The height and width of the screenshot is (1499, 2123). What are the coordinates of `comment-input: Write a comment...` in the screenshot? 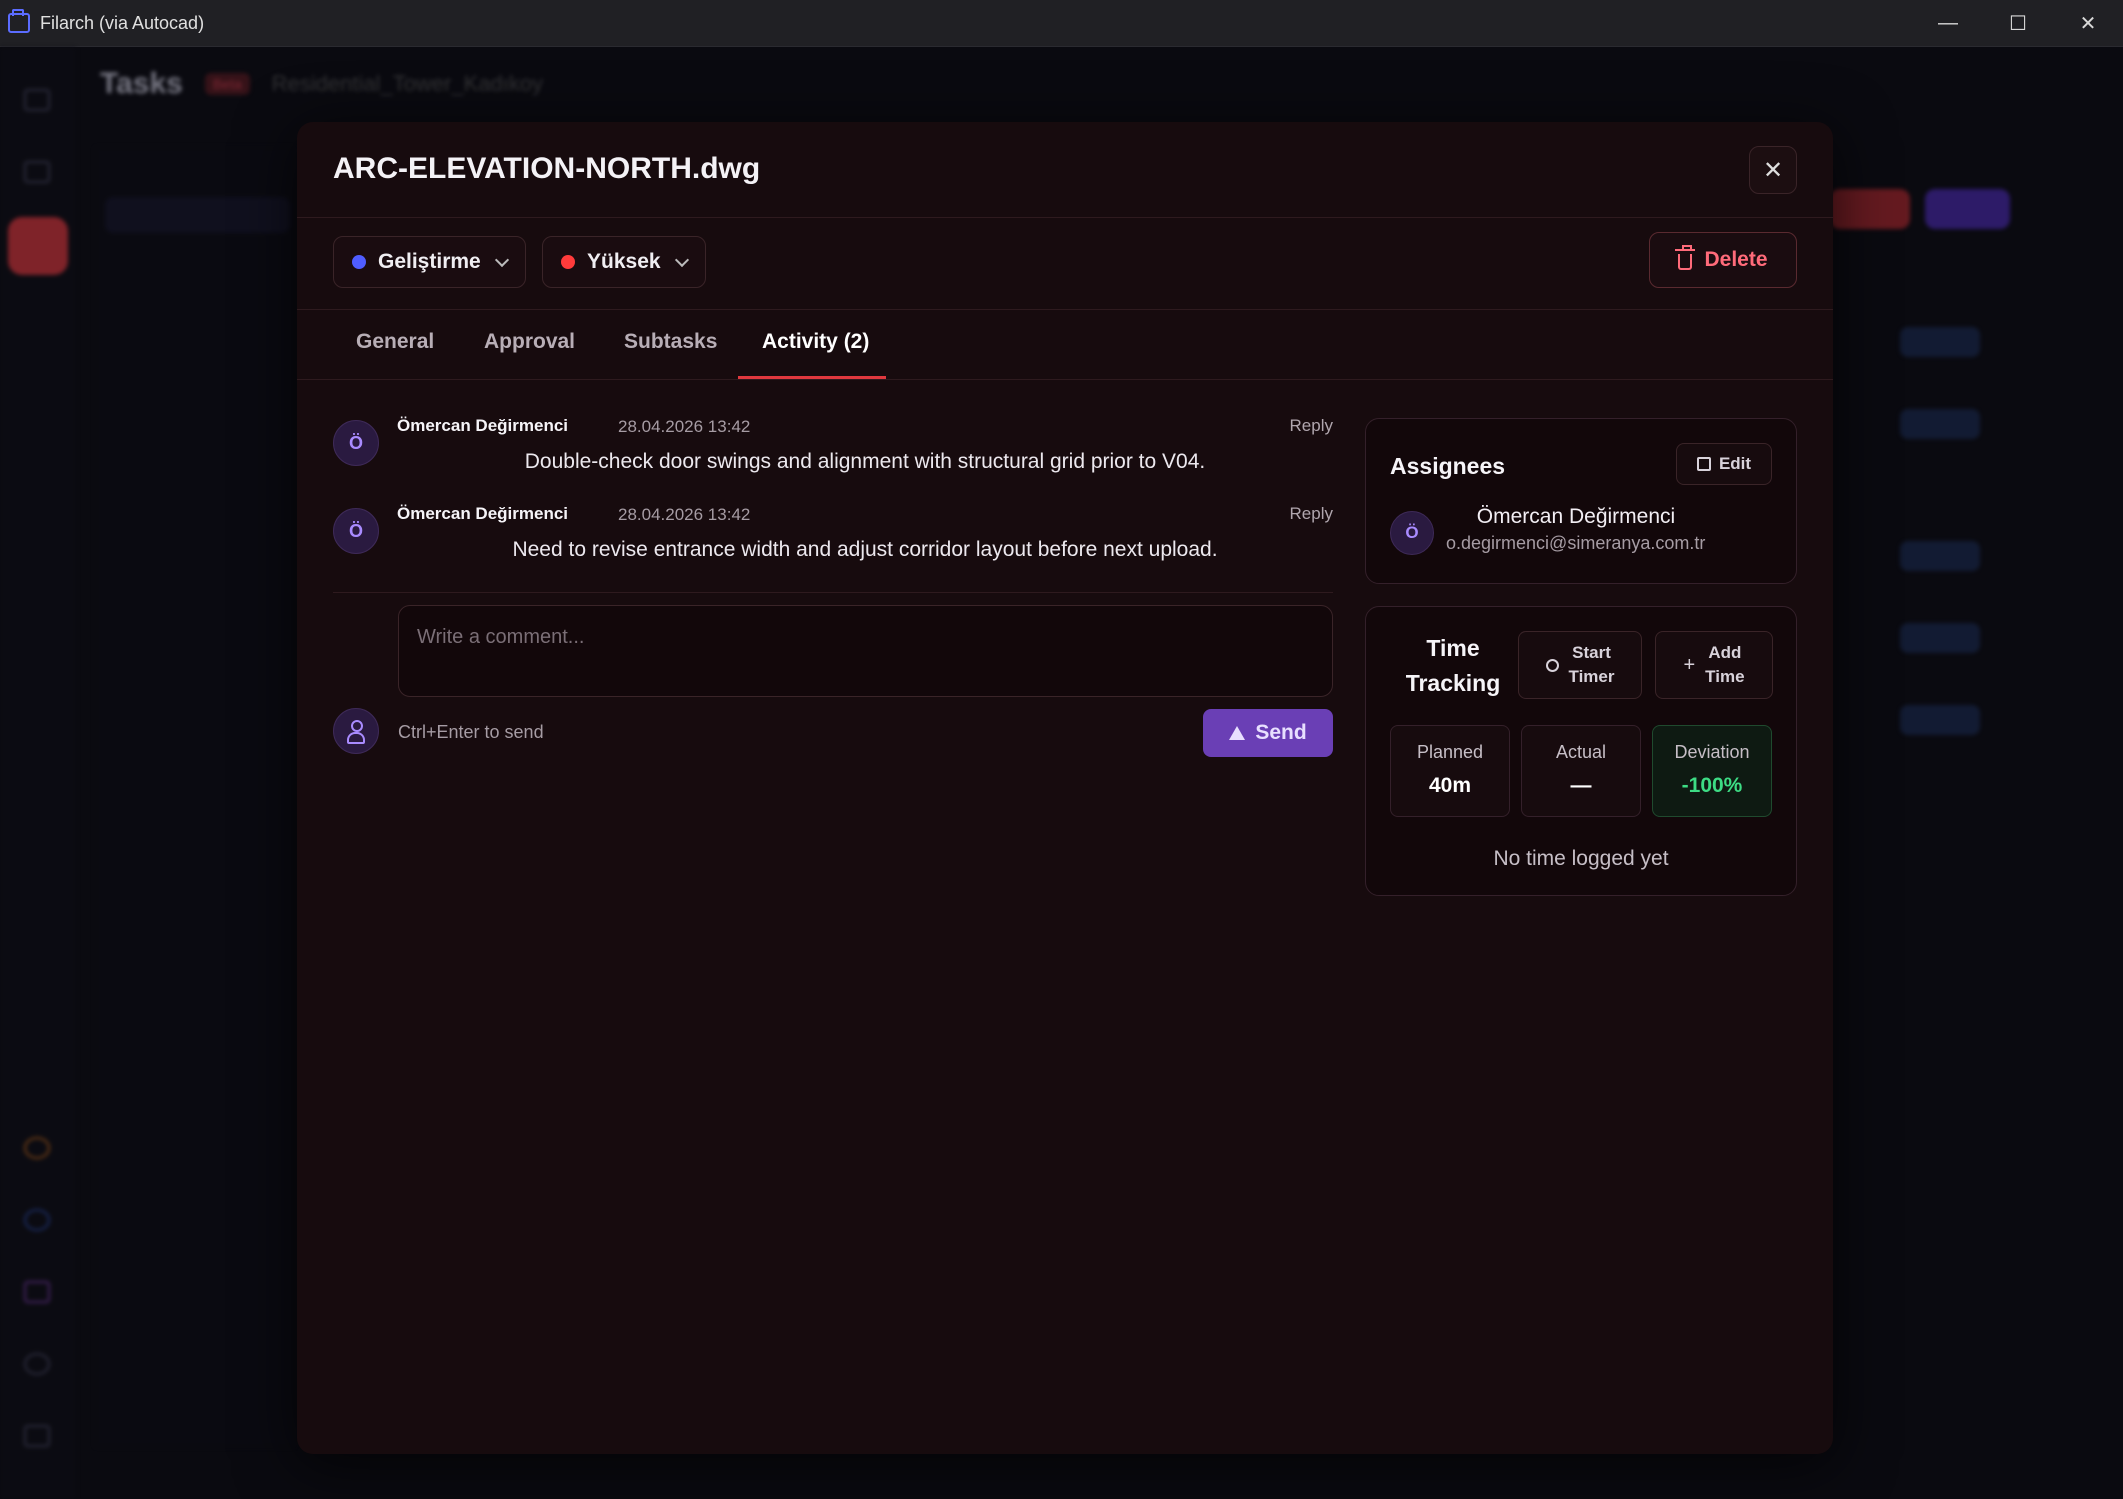 It's located at (865, 651).